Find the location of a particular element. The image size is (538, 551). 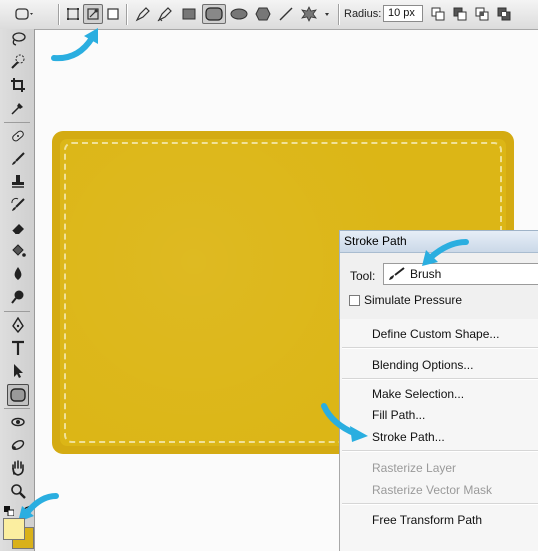

add-to-area-button is located at coordinates (438, 14).